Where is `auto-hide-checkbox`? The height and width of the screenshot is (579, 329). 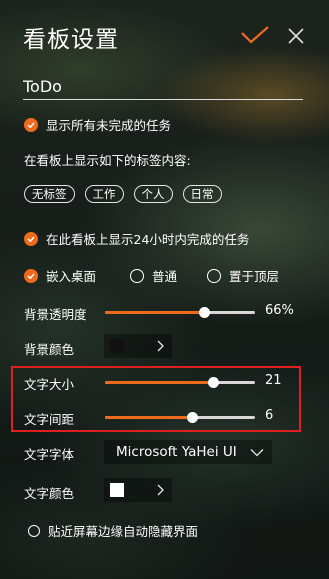
auto-hide-checkbox is located at coordinates (34, 530).